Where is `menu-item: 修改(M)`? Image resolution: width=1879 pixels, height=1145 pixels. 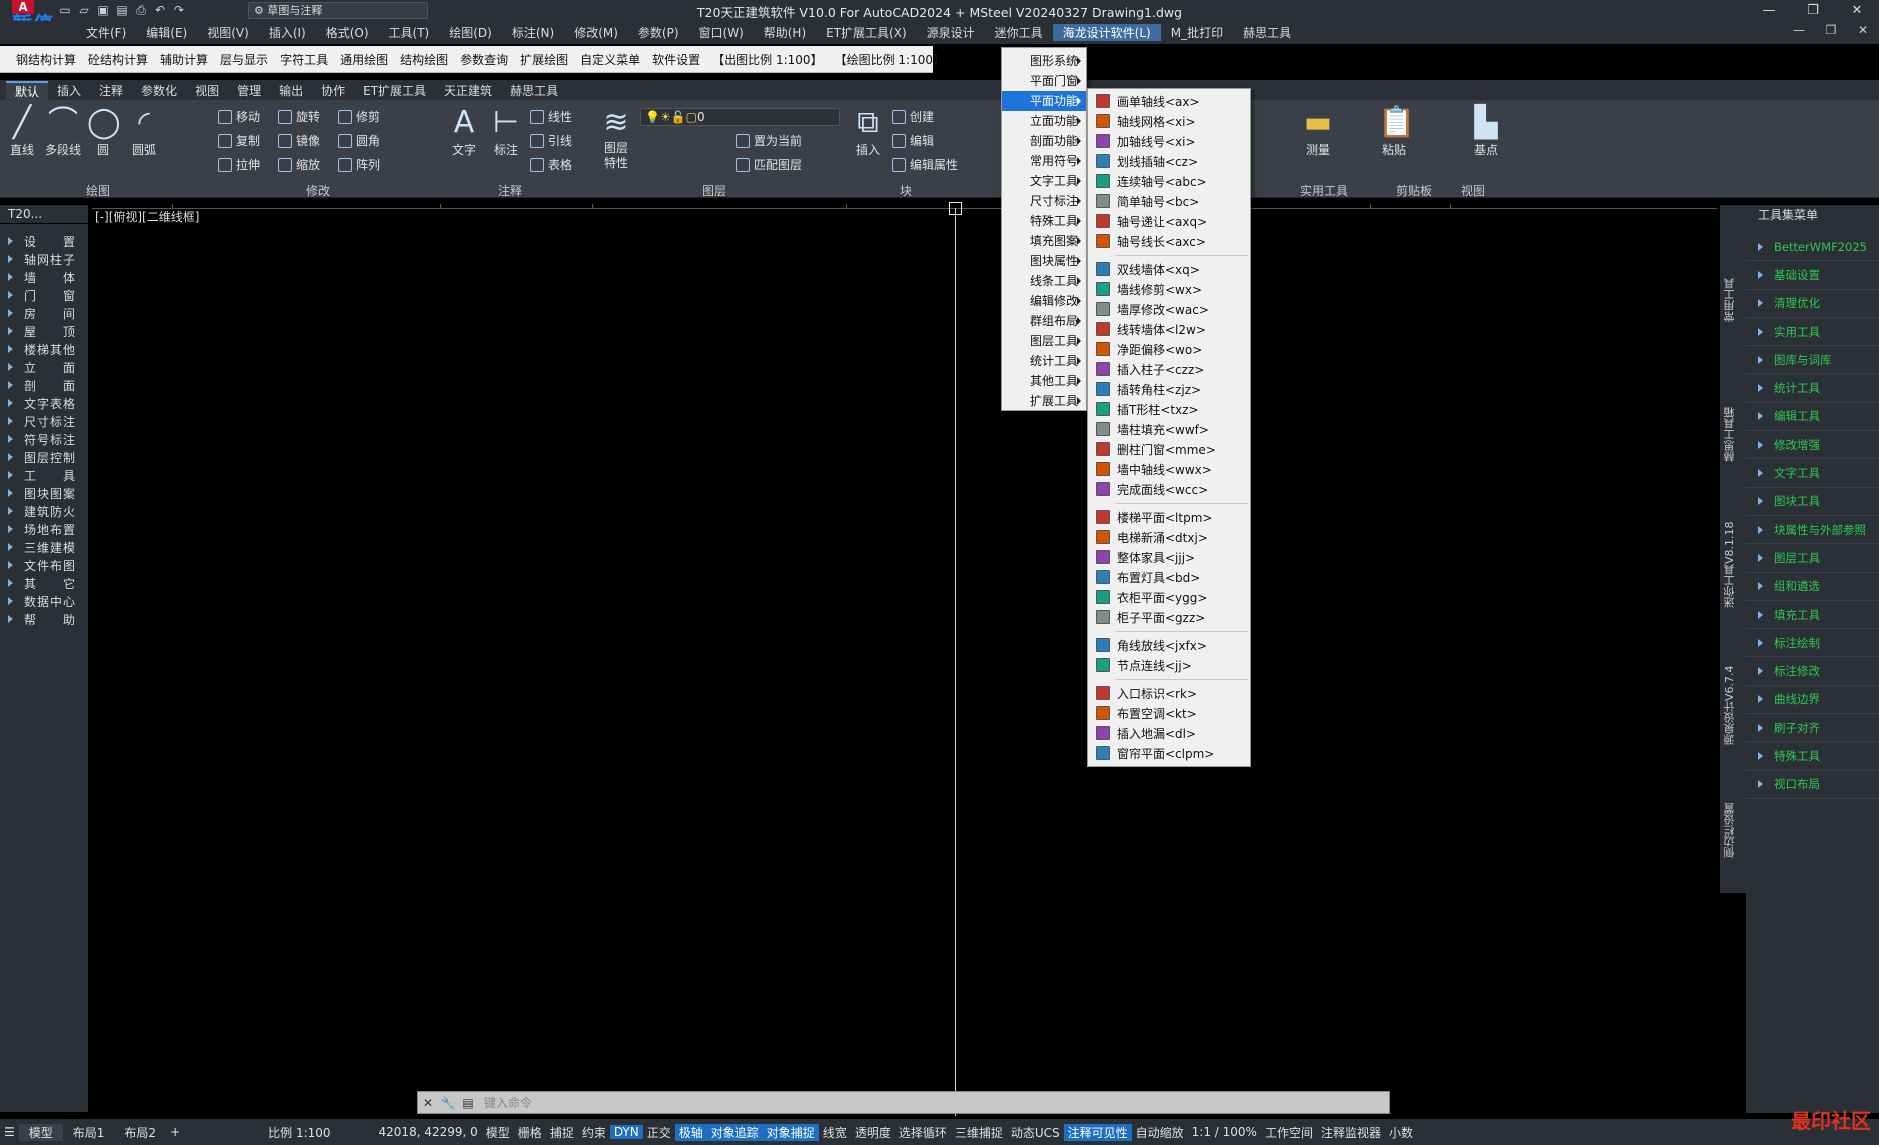
menu-item: 修改(M) is located at coordinates (596, 32).